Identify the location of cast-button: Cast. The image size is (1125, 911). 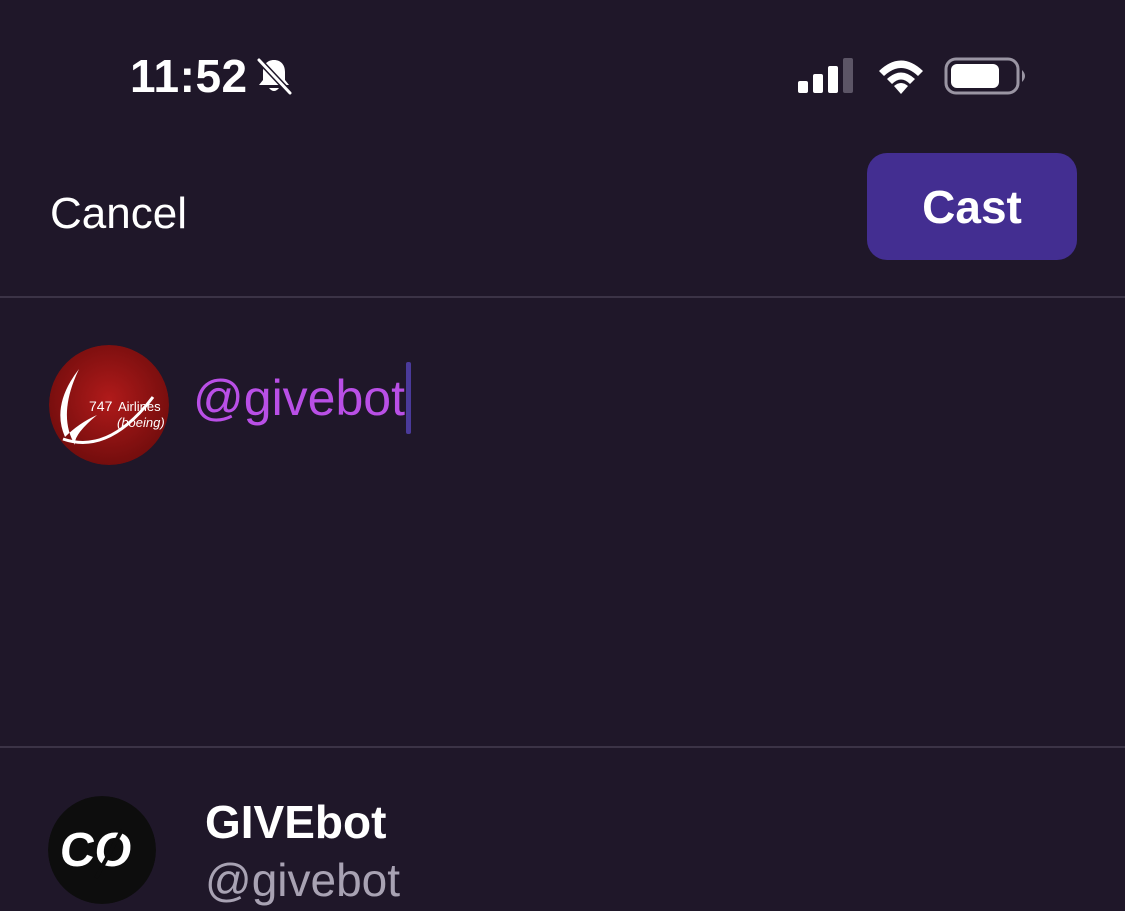
(972, 206).